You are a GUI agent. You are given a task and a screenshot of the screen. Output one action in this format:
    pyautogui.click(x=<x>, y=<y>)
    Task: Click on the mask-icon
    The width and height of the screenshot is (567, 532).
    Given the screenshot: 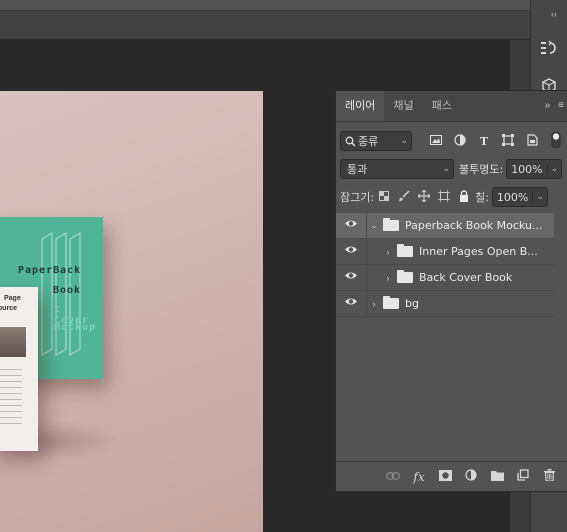 What is the action you would take?
    pyautogui.click(x=445, y=476)
    